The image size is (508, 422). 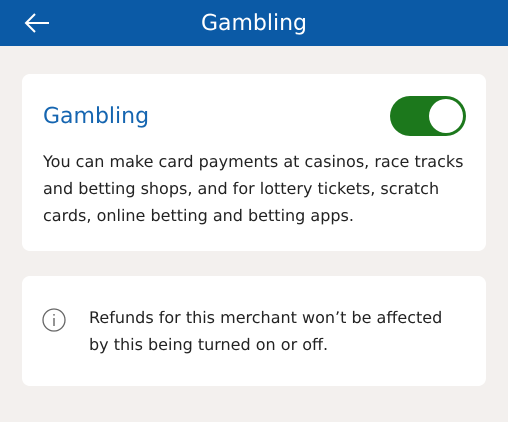 I want to click on back-arrow-icon, so click(x=37, y=23).